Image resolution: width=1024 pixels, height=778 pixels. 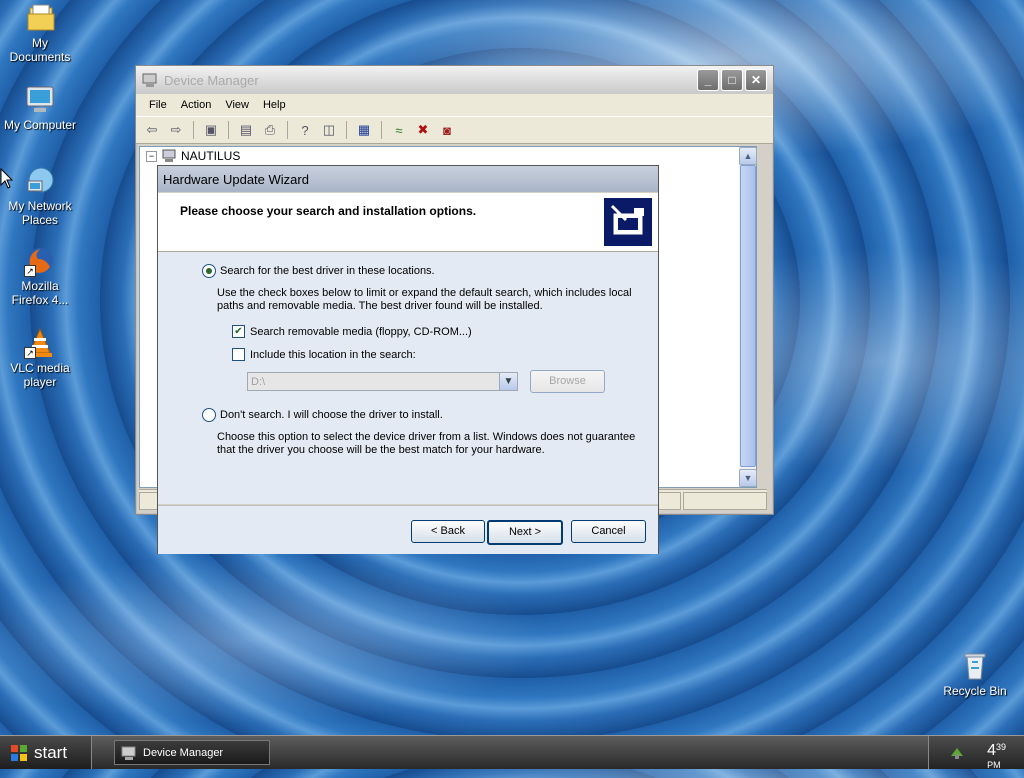 I want to click on desktop-icon-my-documents: My Documents, so click(x=40, y=33).